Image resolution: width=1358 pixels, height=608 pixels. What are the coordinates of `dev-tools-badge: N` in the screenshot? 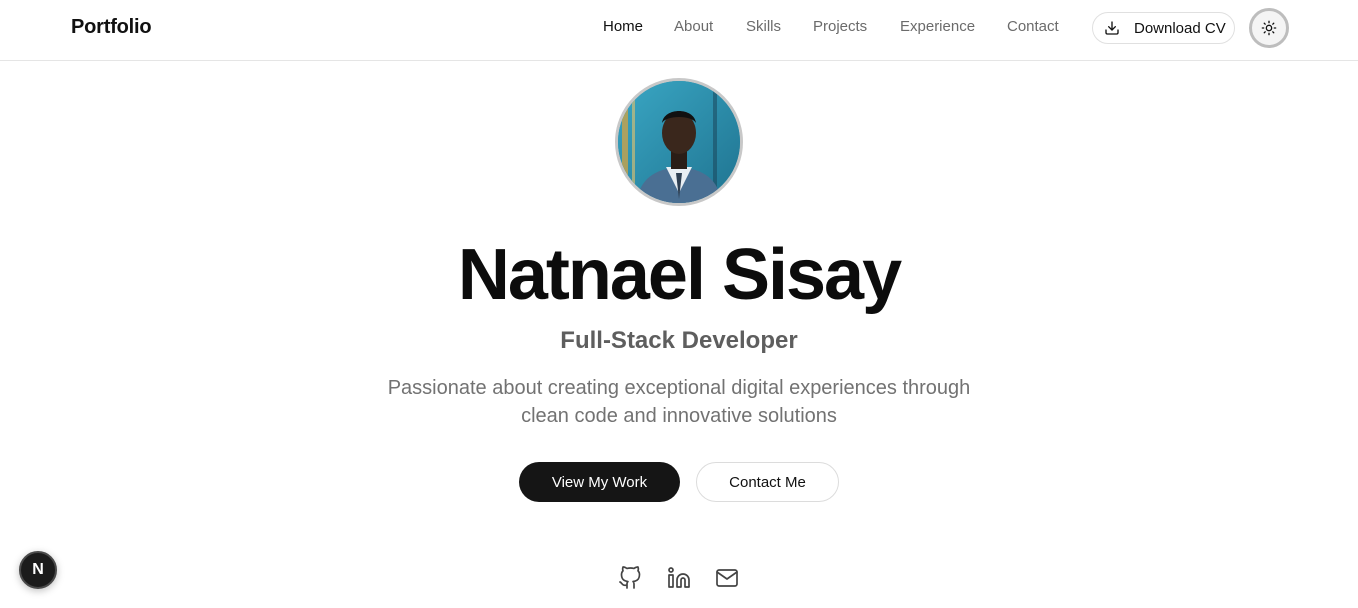 It's located at (38, 570).